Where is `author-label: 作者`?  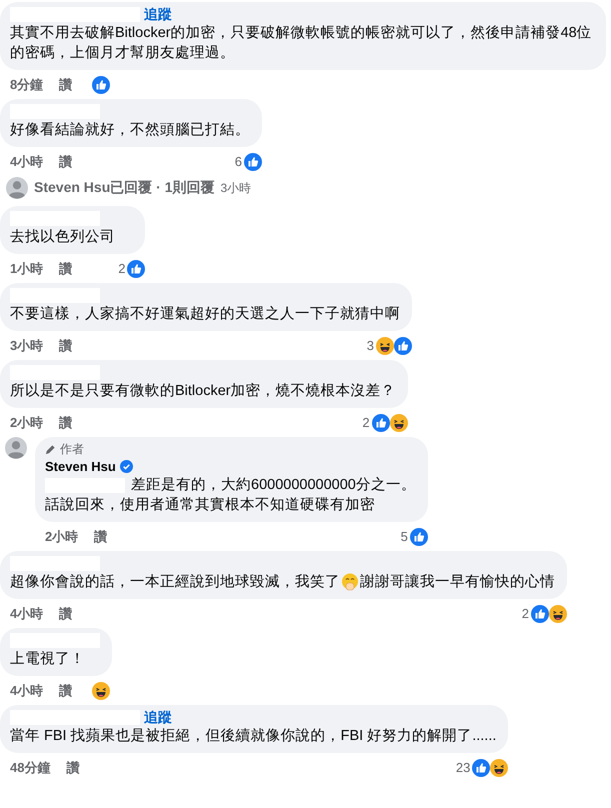
author-label: 作者 is located at coordinates (72, 449).